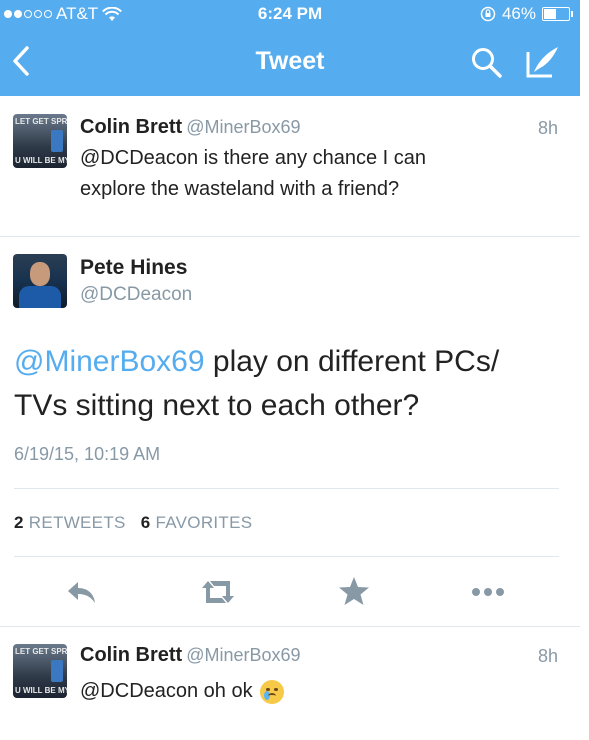 Image resolution: width=589 pixels, height=740 pixels. Describe the element at coordinates (352, 361) in the screenshot. I see `tweet-text-line: play on different PCs/` at that location.